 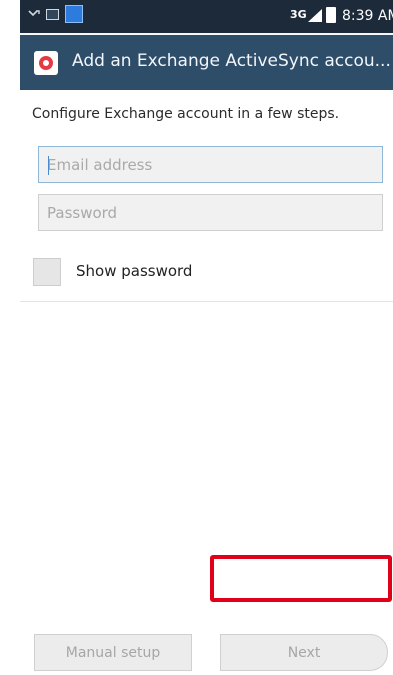 I want to click on manual-setup-button: Manual setup, so click(x=113, y=652).